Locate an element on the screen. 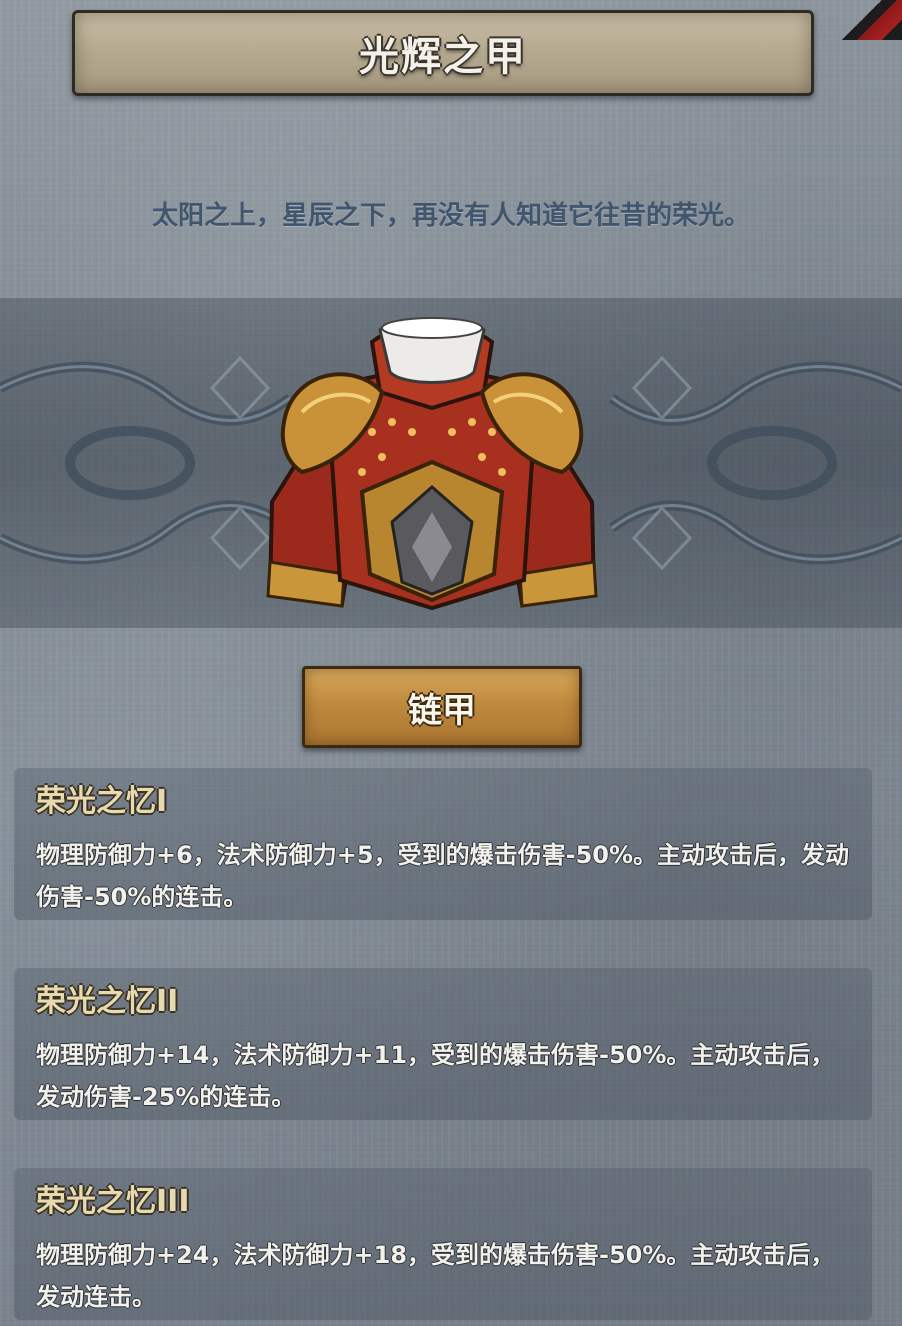  flavor-text: 太阳之上，星辰之下，再没有人知道它往昔的荣光。 is located at coordinates (450, 216).